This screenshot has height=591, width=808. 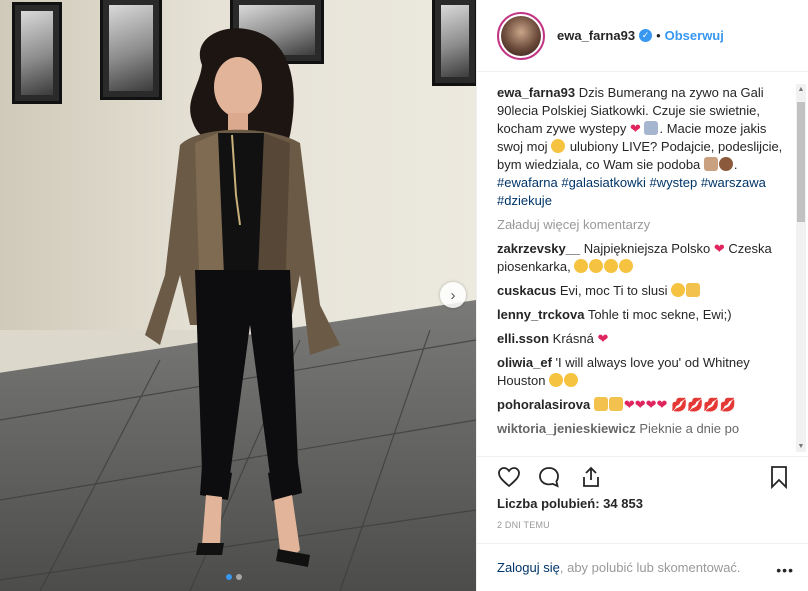 I want to click on rock-hand-emoji, so click(x=710, y=164).